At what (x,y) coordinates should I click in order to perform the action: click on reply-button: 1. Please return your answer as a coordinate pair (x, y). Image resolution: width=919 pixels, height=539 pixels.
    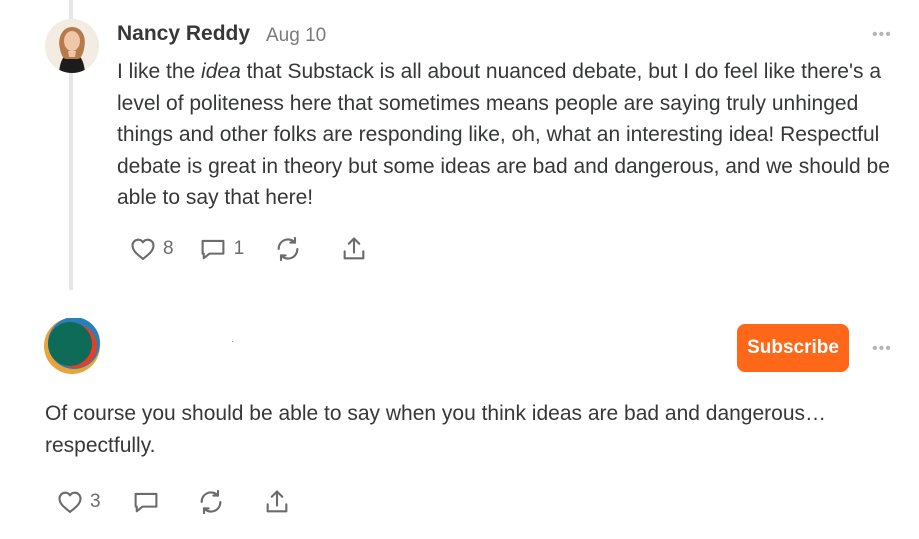
    Looking at the image, I should click on (221, 249).